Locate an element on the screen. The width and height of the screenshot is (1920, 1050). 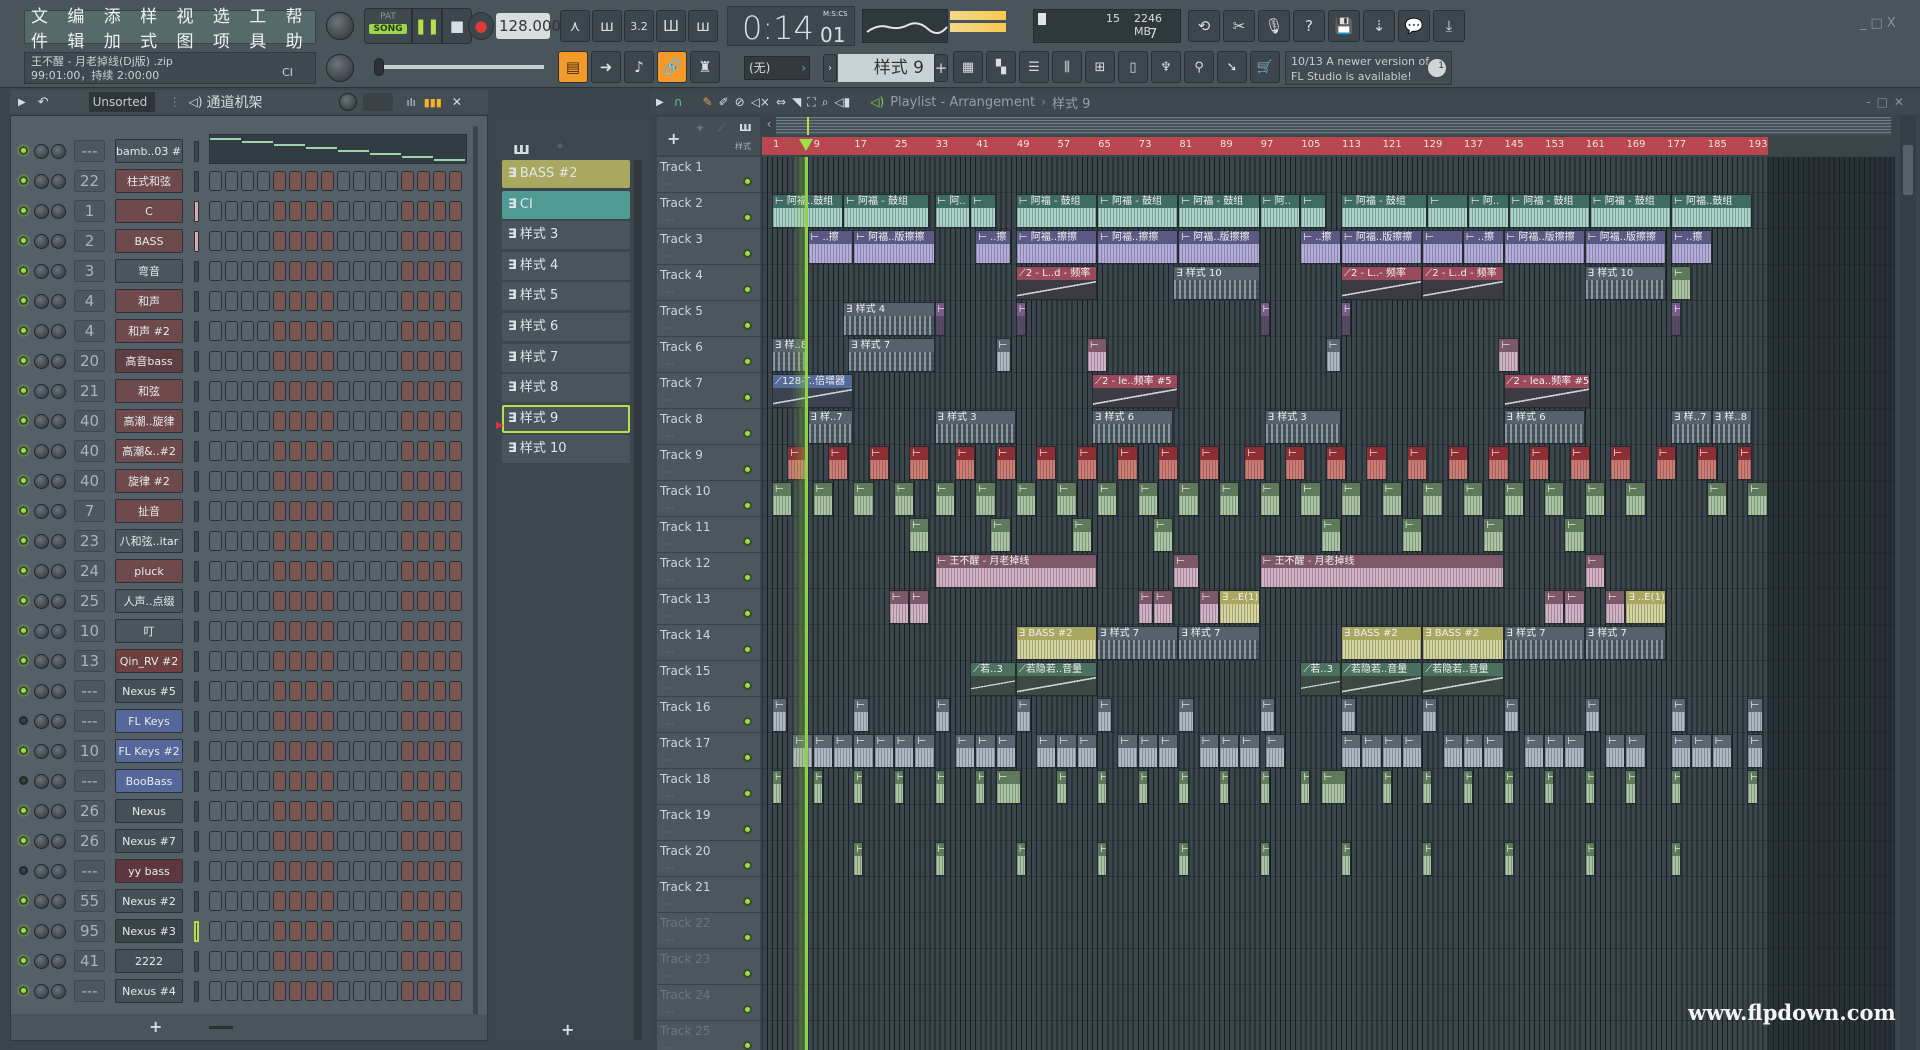
shop-button: 🛒 is located at coordinates (1265, 67).